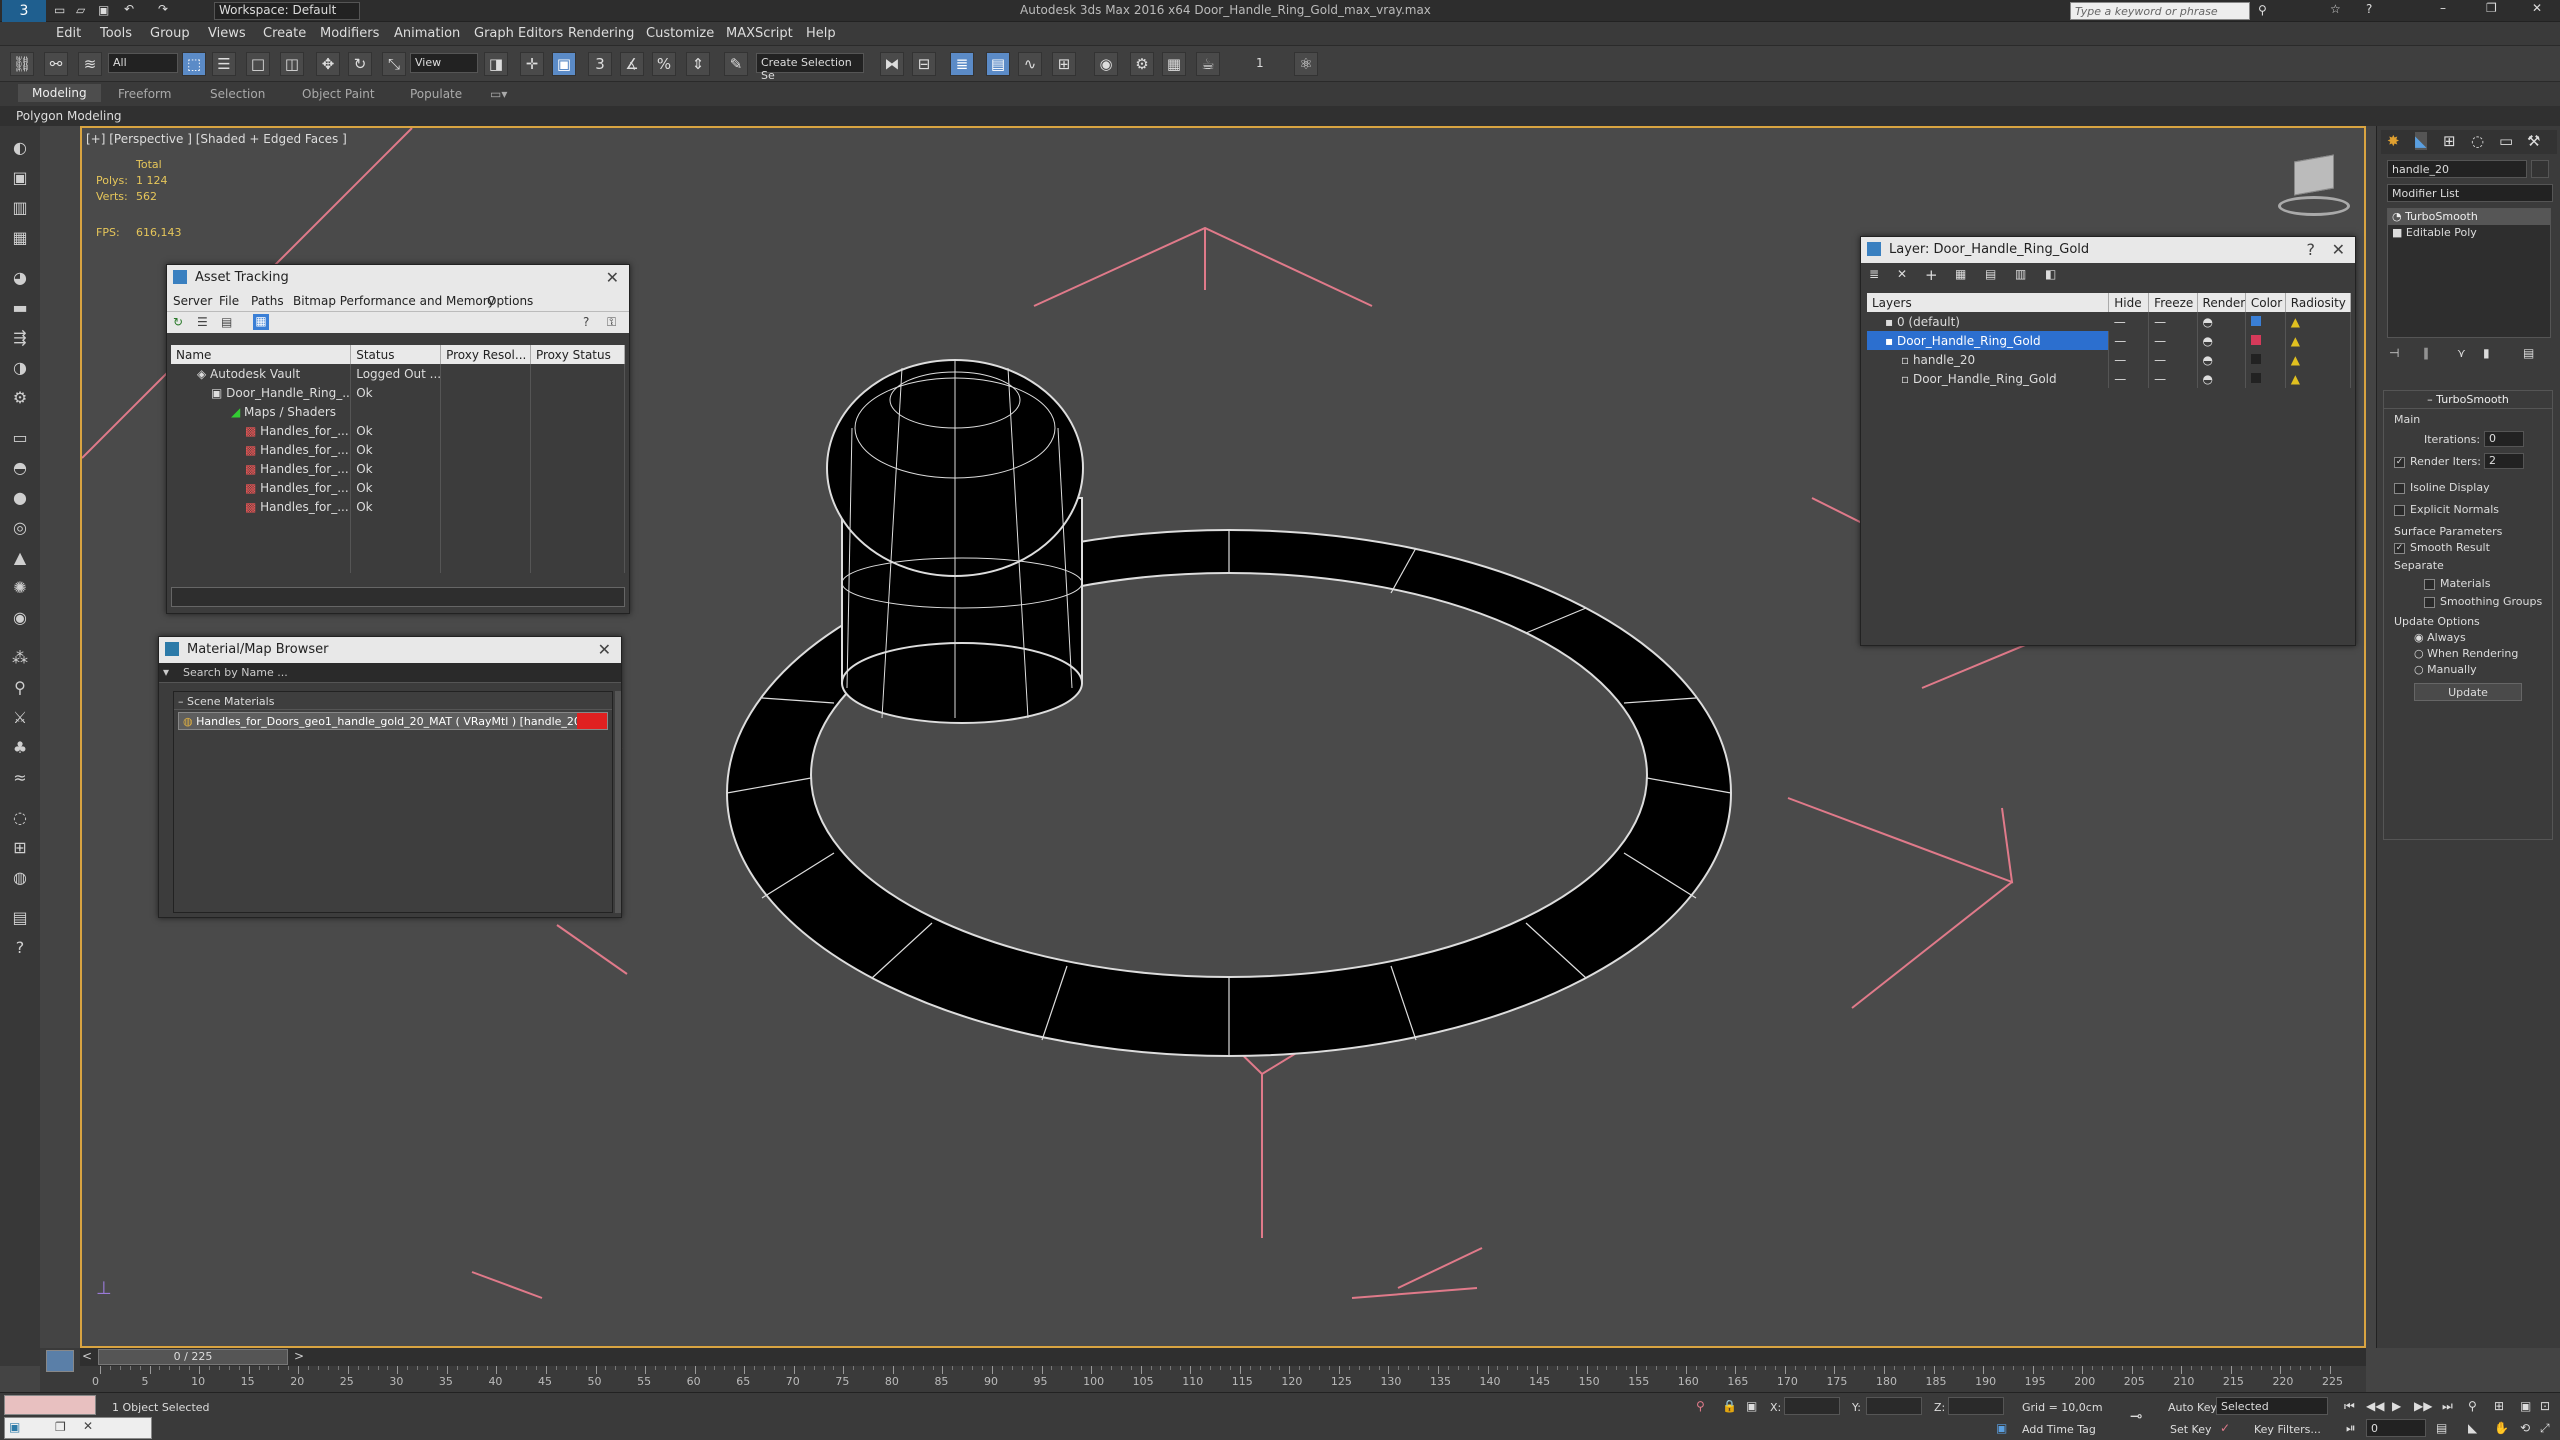 This screenshot has height=1440, width=2560. What do you see at coordinates (2472, 1406) in the screenshot?
I see `zoom-icon: ⚲` at bounding box center [2472, 1406].